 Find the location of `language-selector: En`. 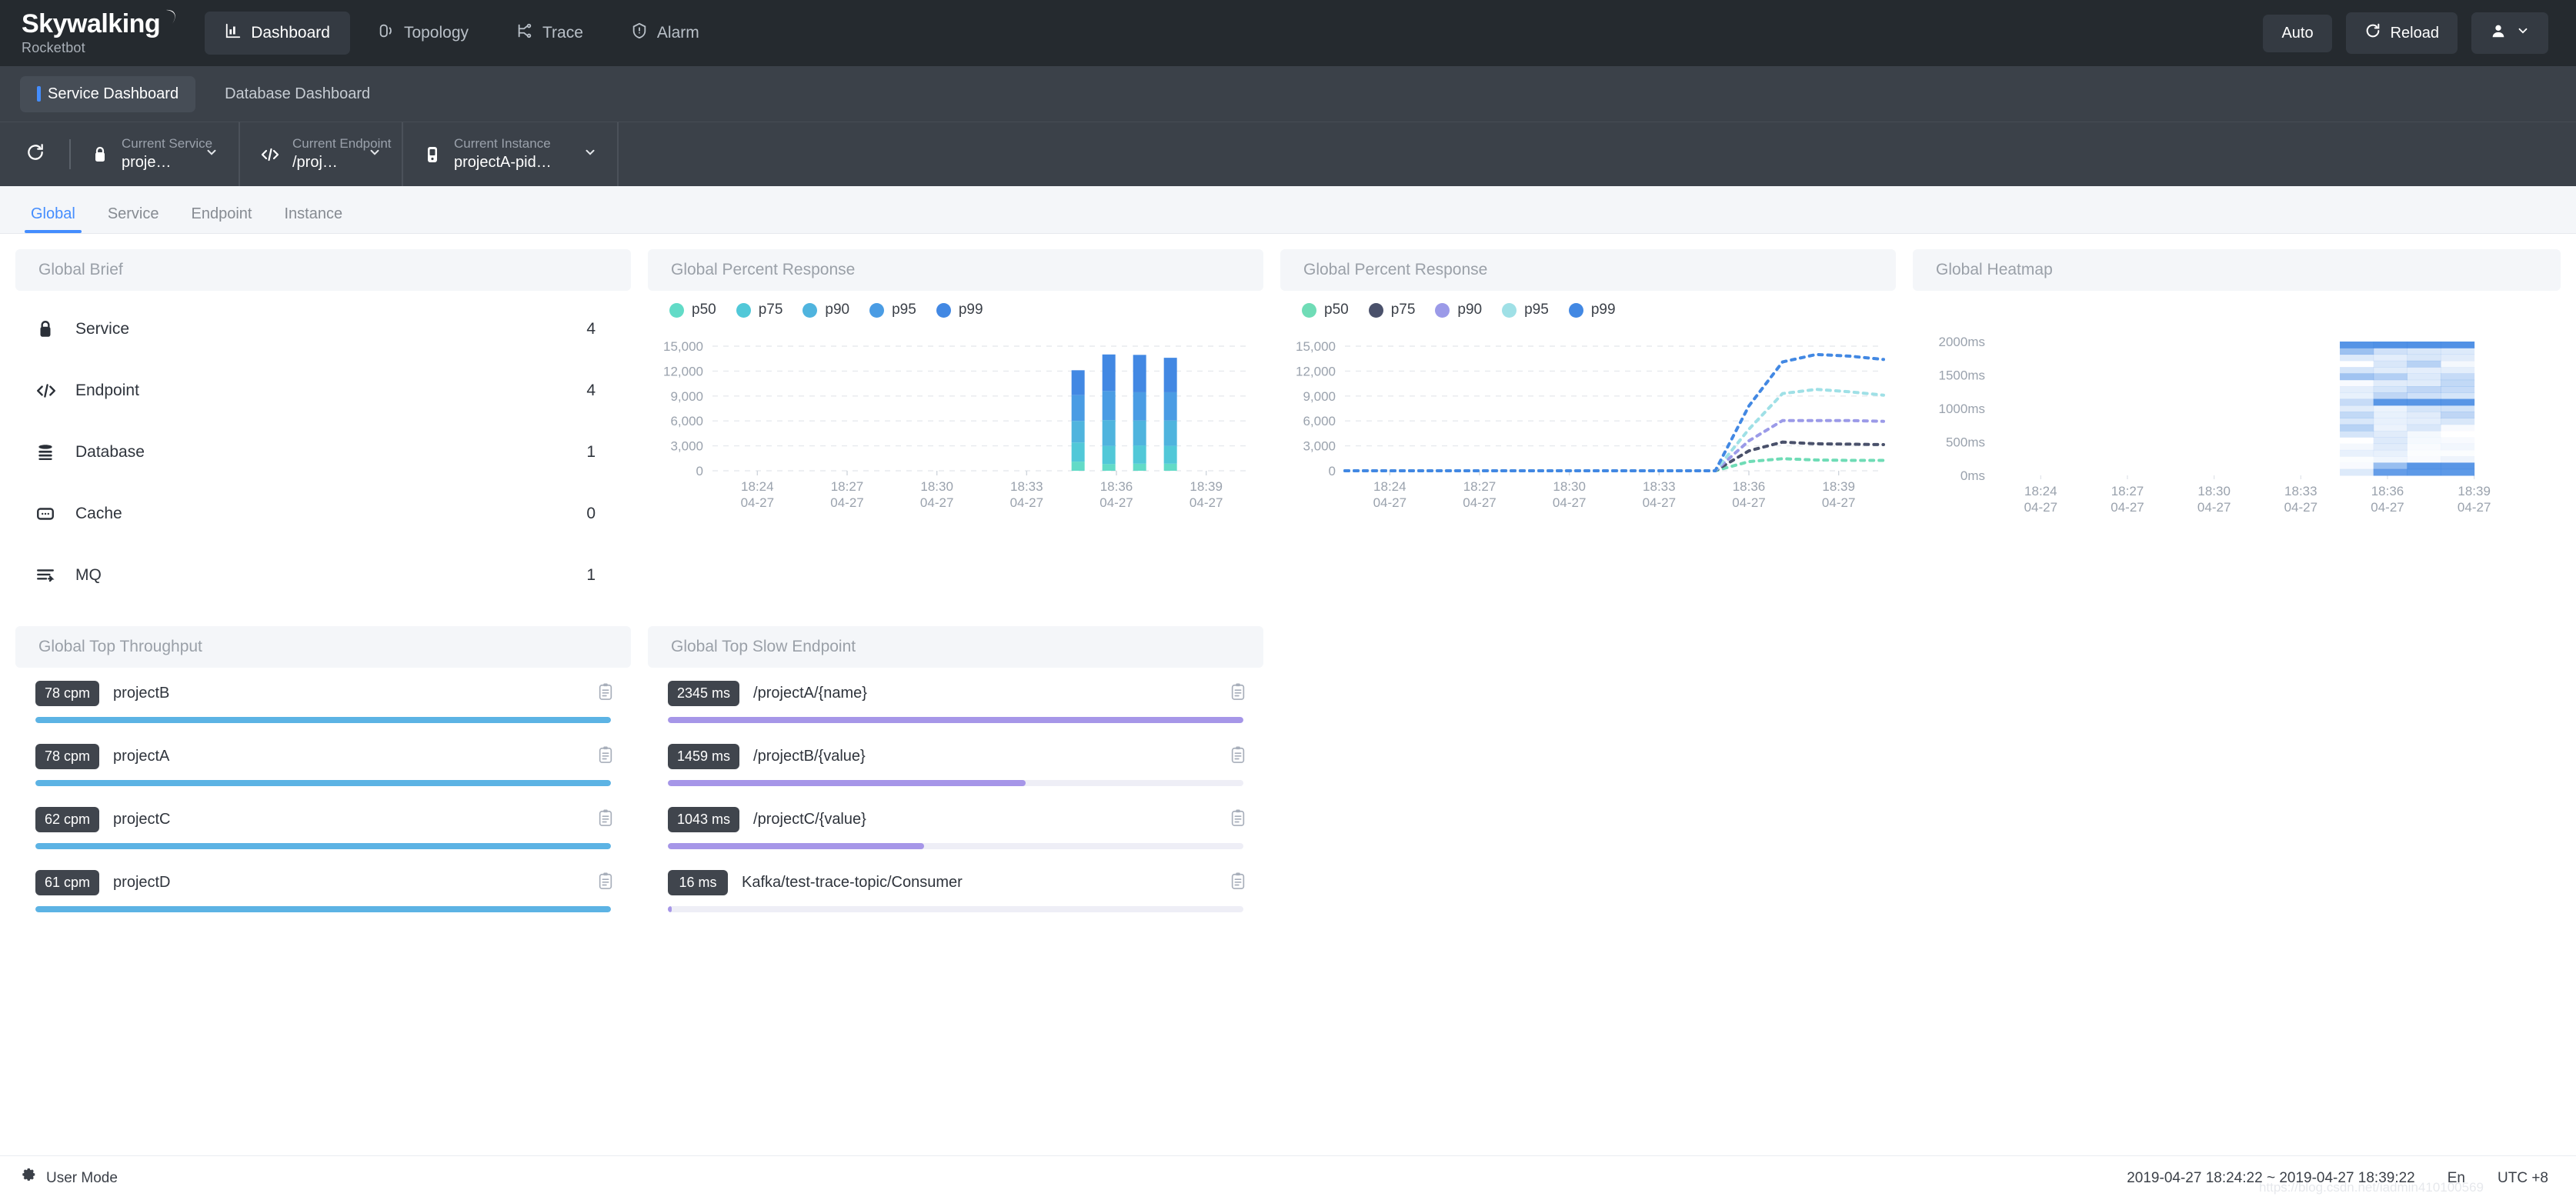

language-selector: En is located at coordinates (2456, 1178).